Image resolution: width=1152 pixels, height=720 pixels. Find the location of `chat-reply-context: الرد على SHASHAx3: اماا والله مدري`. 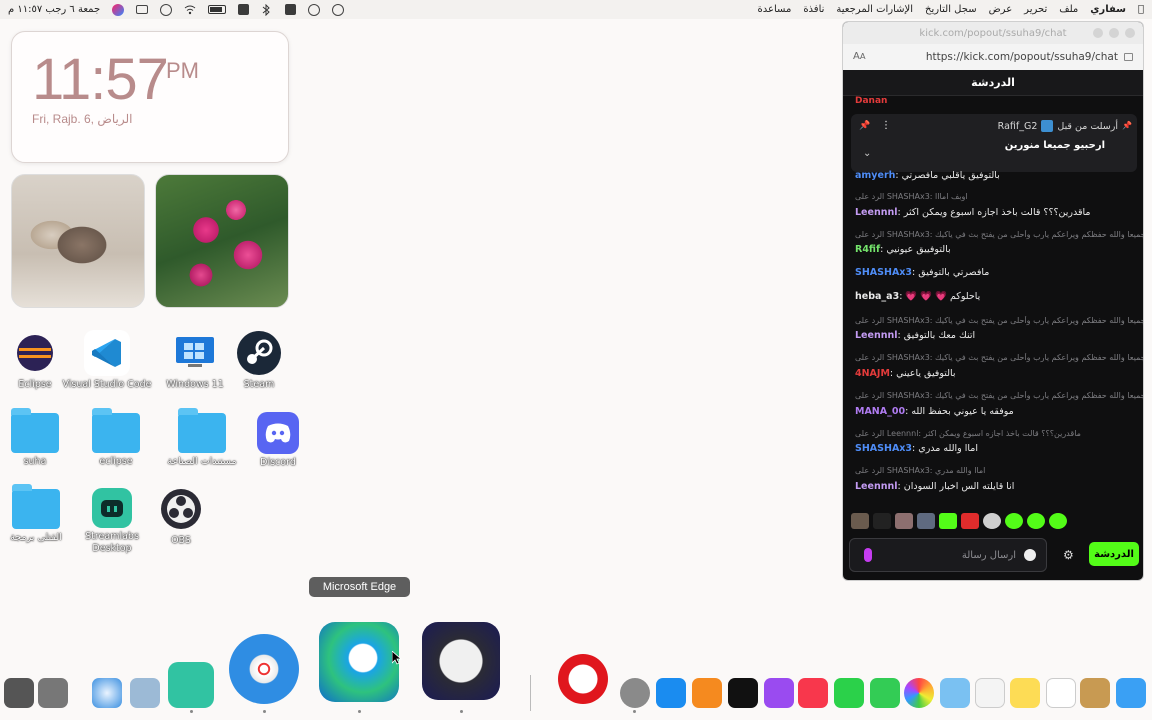

chat-reply-context: الرد على SHASHAx3: اماا والله مدري is located at coordinates (993, 471).